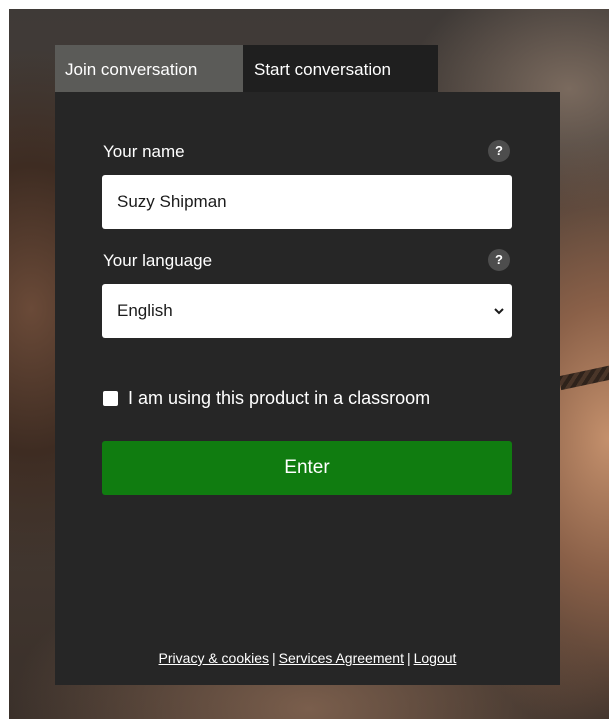  Describe the element at coordinates (341, 658) in the screenshot. I see `services-agreement-link: Services Agreement` at that location.